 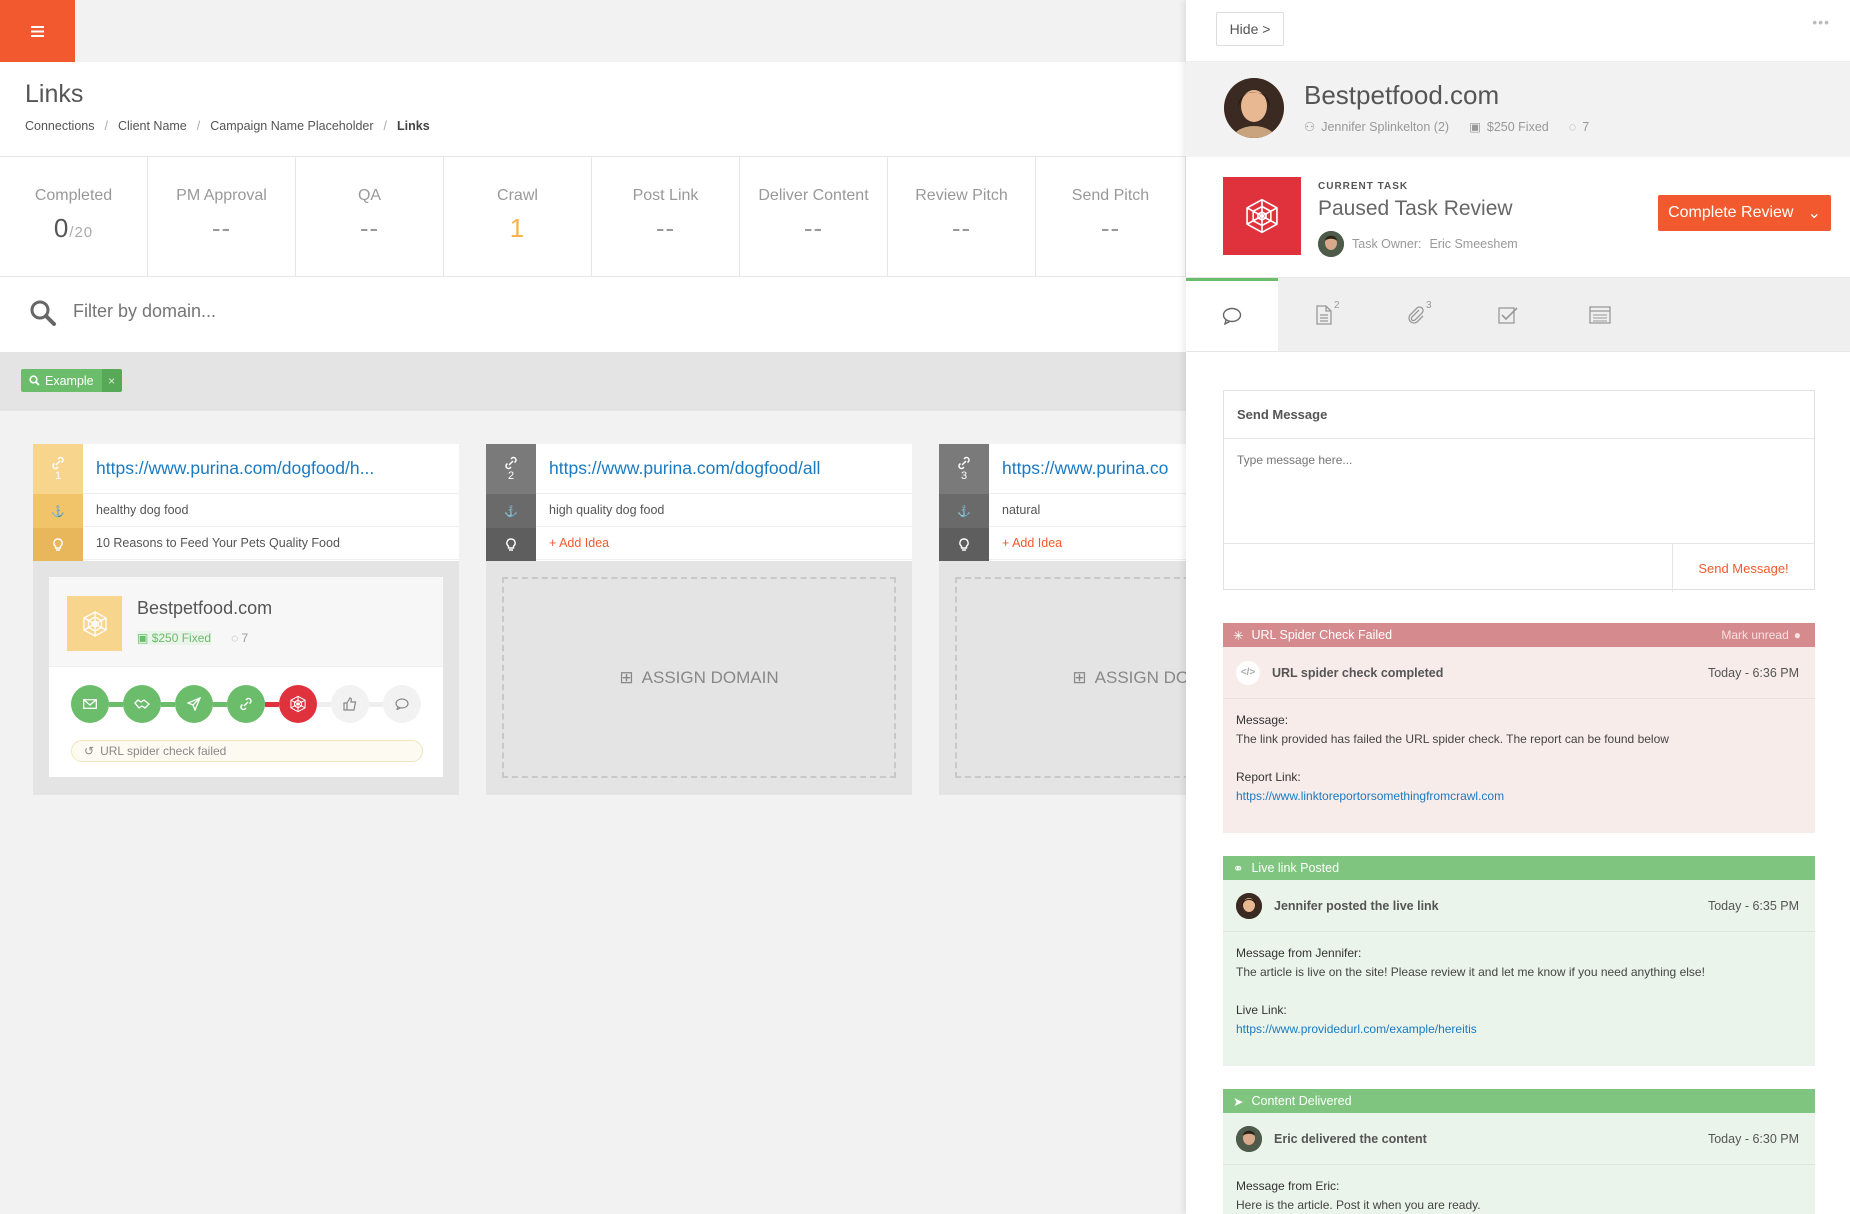 What do you see at coordinates (1579, 127) in the screenshot?
I see `client-comments: ◌ 7` at bounding box center [1579, 127].